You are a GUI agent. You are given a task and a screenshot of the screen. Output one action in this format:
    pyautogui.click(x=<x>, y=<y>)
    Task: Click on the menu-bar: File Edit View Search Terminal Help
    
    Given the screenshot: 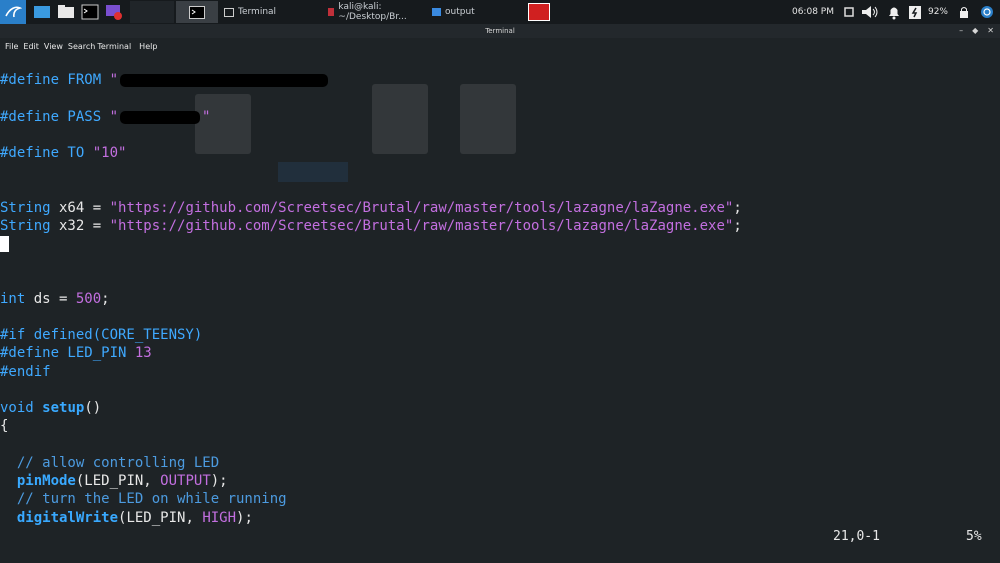 What is the action you would take?
    pyautogui.click(x=500, y=46)
    